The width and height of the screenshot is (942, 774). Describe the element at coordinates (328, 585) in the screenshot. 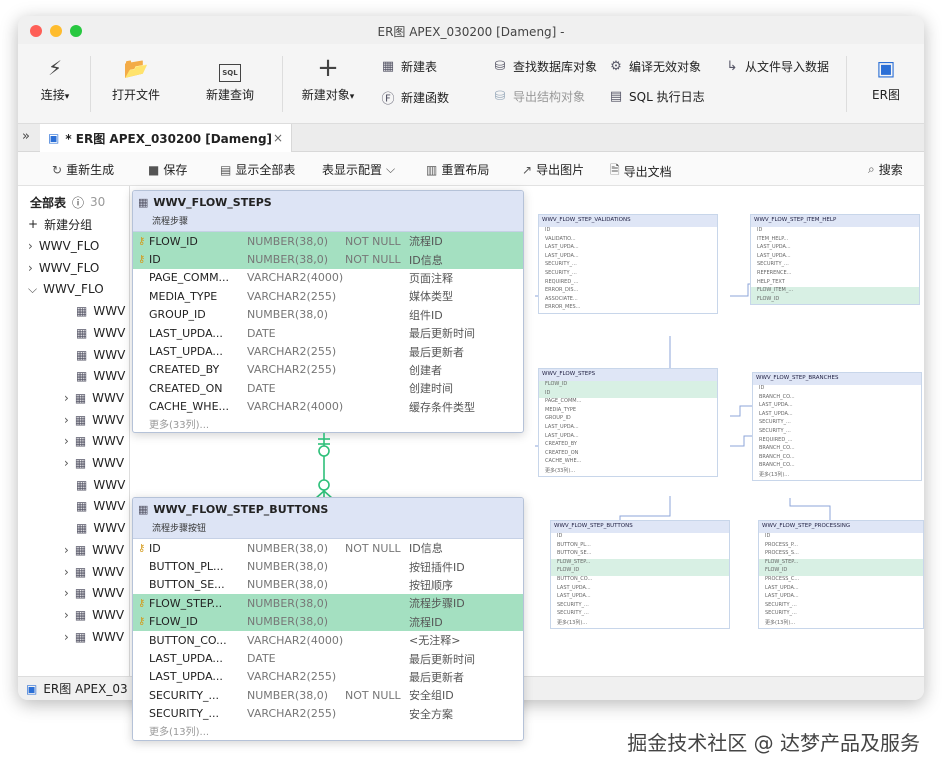

I see `column-row: BUTTON_SE... NUMBER(38,0) 按钮顺序` at that location.